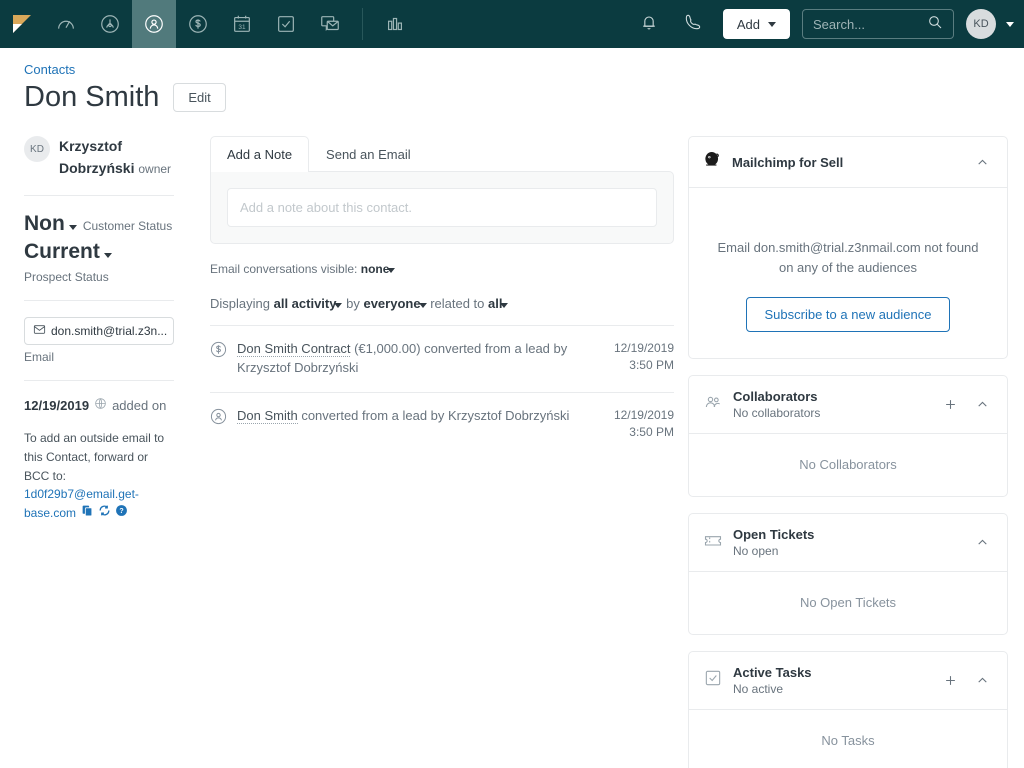 Image resolution: width=1024 pixels, height=768 pixels. What do you see at coordinates (848, 709) in the screenshot?
I see `active-tasks-card: Active Tasks No active No Tasks` at bounding box center [848, 709].